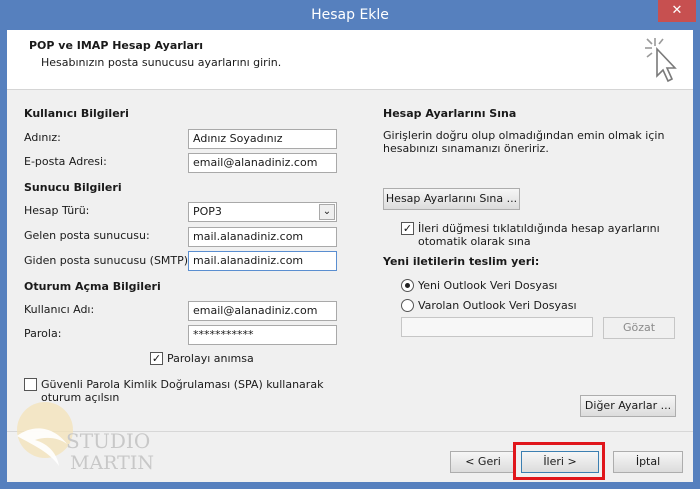 The image size is (700, 489). What do you see at coordinates (648, 462) in the screenshot?
I see `cancel-button: İptal` at bounding box center [648, 462].